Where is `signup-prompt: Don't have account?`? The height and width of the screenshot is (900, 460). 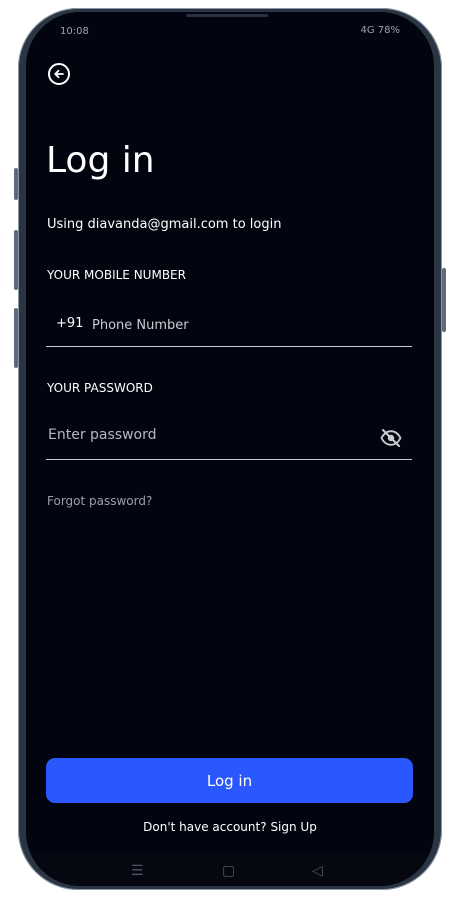 signup-prompt: Don't have account? is located at coordinates (205, 827).